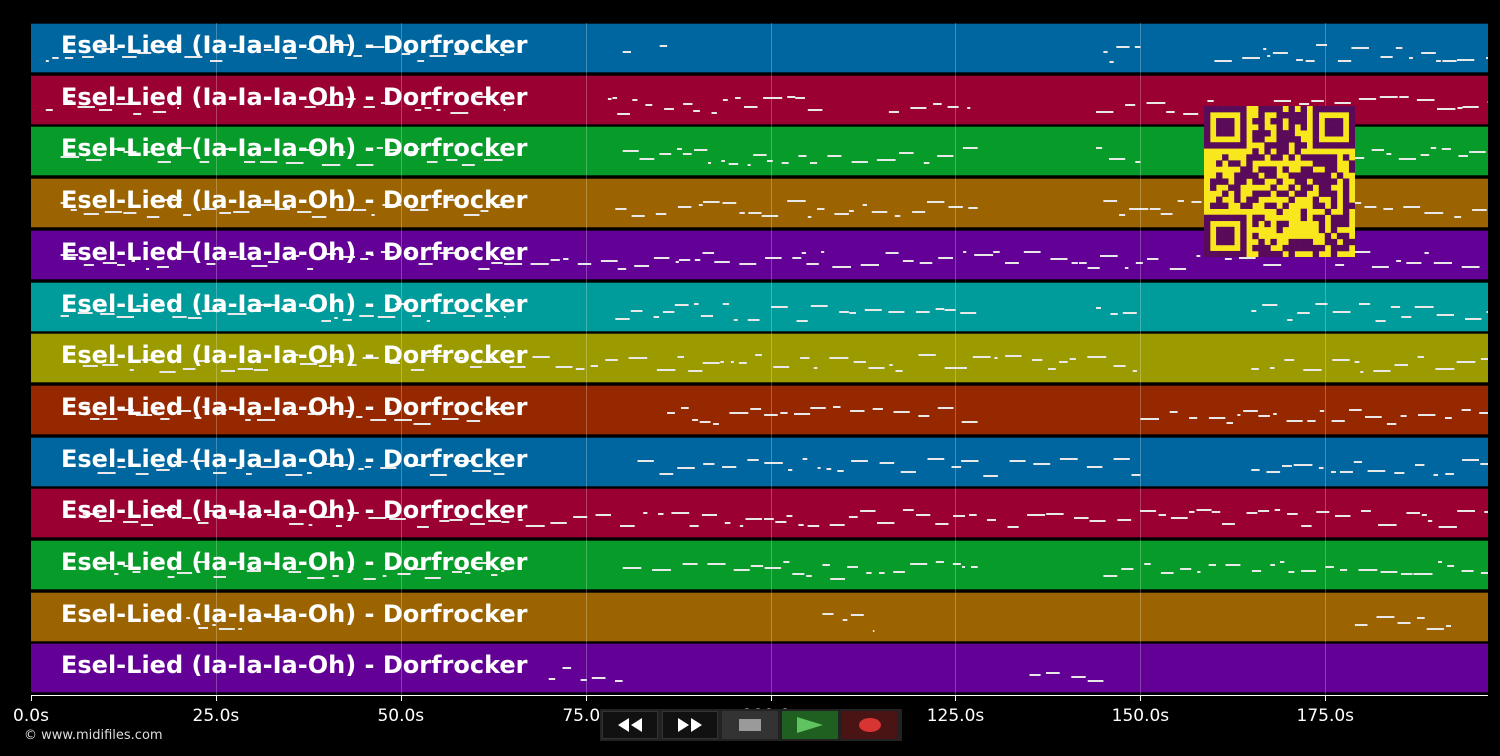 The image size is (1500, 756). I want to click on play-button, so click(810, 725).